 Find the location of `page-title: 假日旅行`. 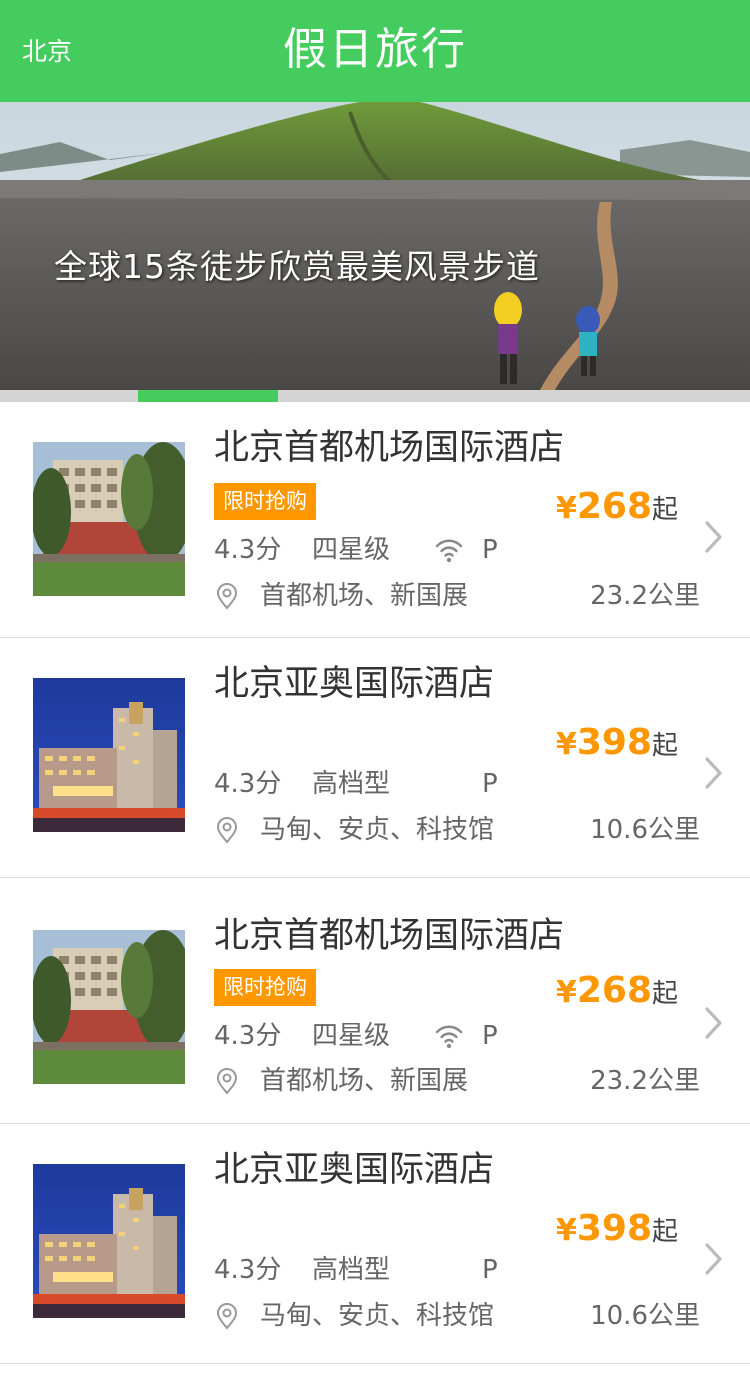

page-title: 假日旅行 is located at coordinates (375, 49).